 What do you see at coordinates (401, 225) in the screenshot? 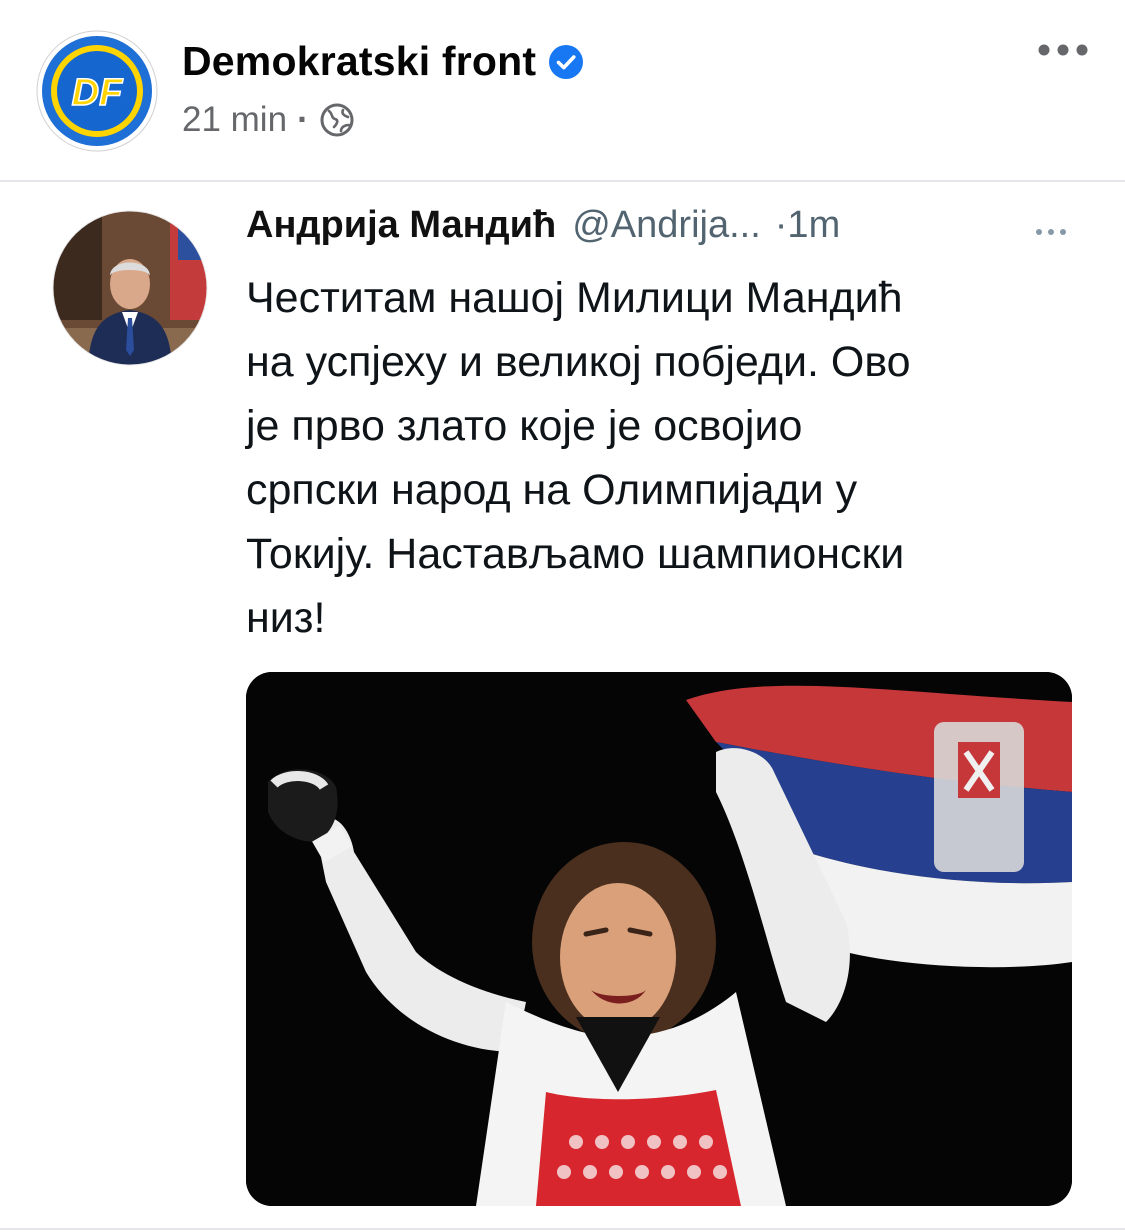
I see `tweet-author-name: Андрија Мандић` at bounding box center [401, 225].